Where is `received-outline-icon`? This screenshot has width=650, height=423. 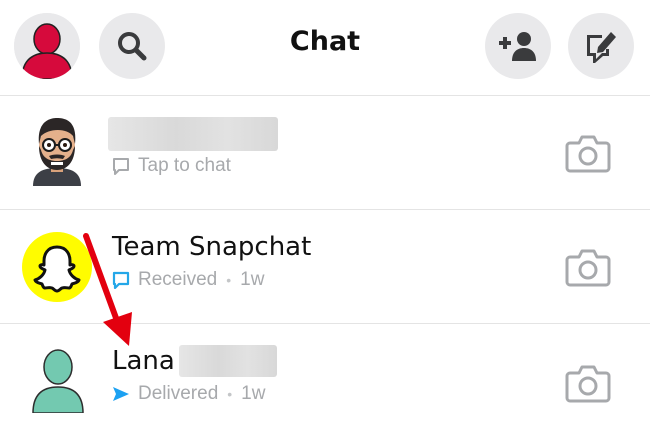
received-outline-icon is located at coordinates (121, 280).